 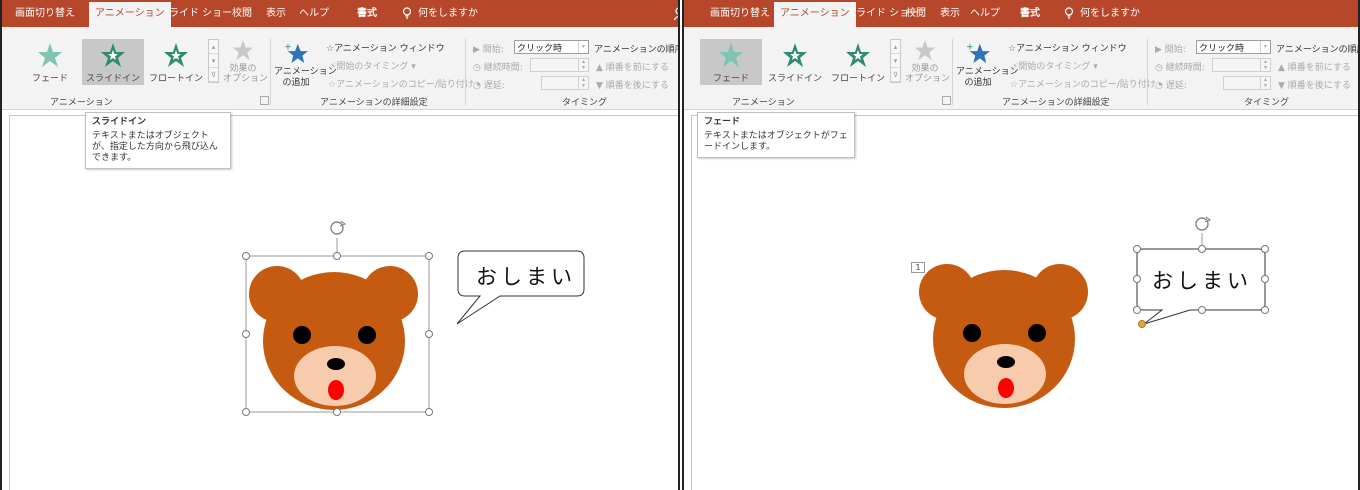 I want to click on delay-label-text: 遅延:, so click(x=494, y=86).